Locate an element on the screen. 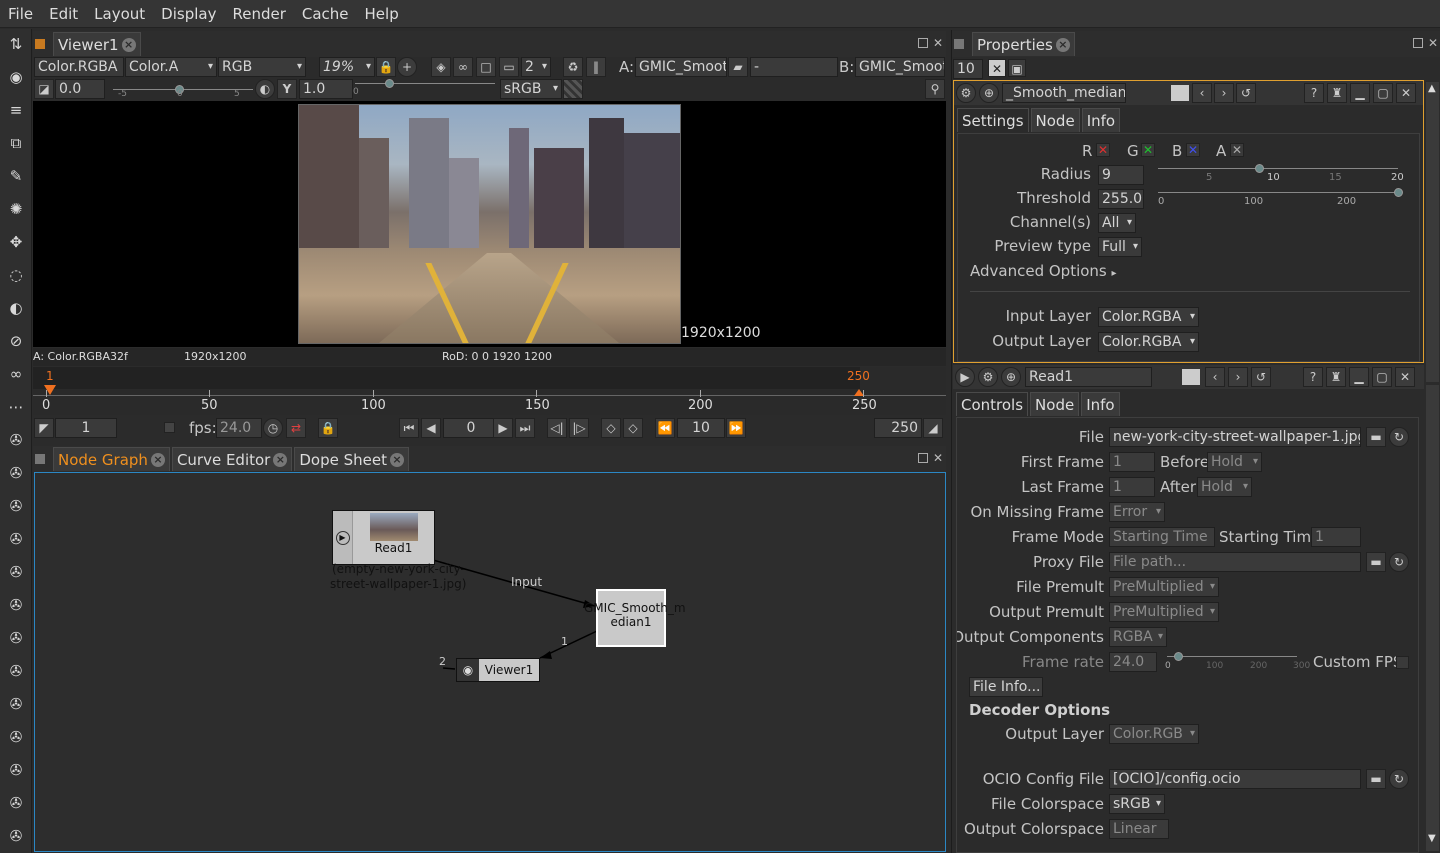 Image resolution: width=1440 pixels, height=853 pixels. output-premult-select: PreMultiplied is located at coordinates (1164, 612).